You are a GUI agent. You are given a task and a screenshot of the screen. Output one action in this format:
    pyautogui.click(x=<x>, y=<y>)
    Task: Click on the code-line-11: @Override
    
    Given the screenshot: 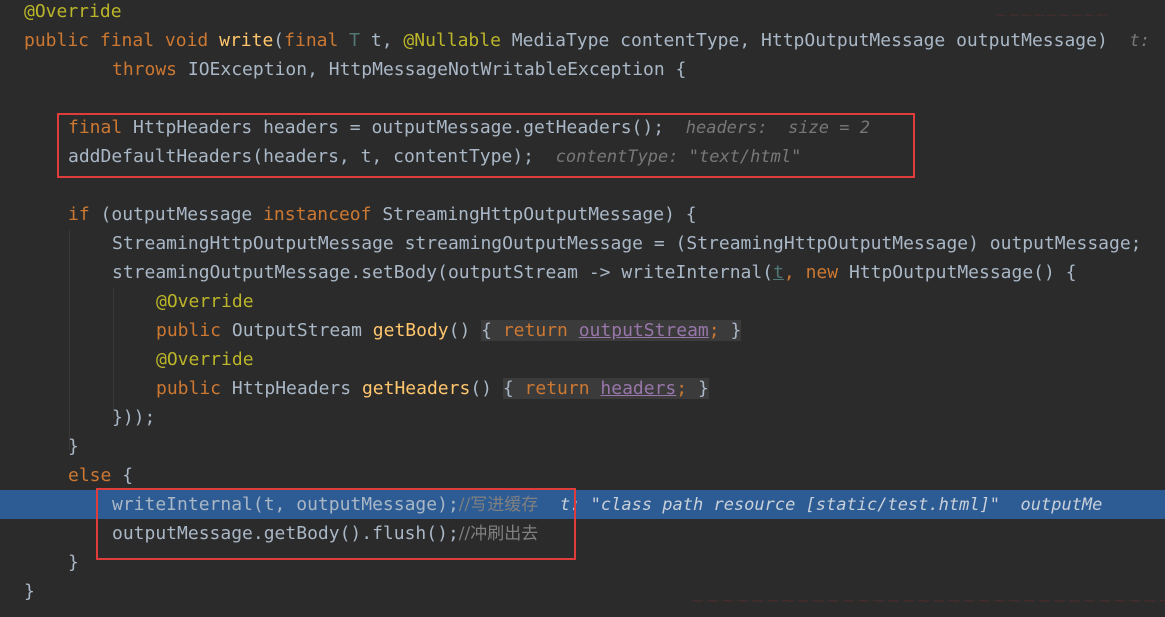 What is the action you would take?
    pyautogui.click(x=582, y=301)
    